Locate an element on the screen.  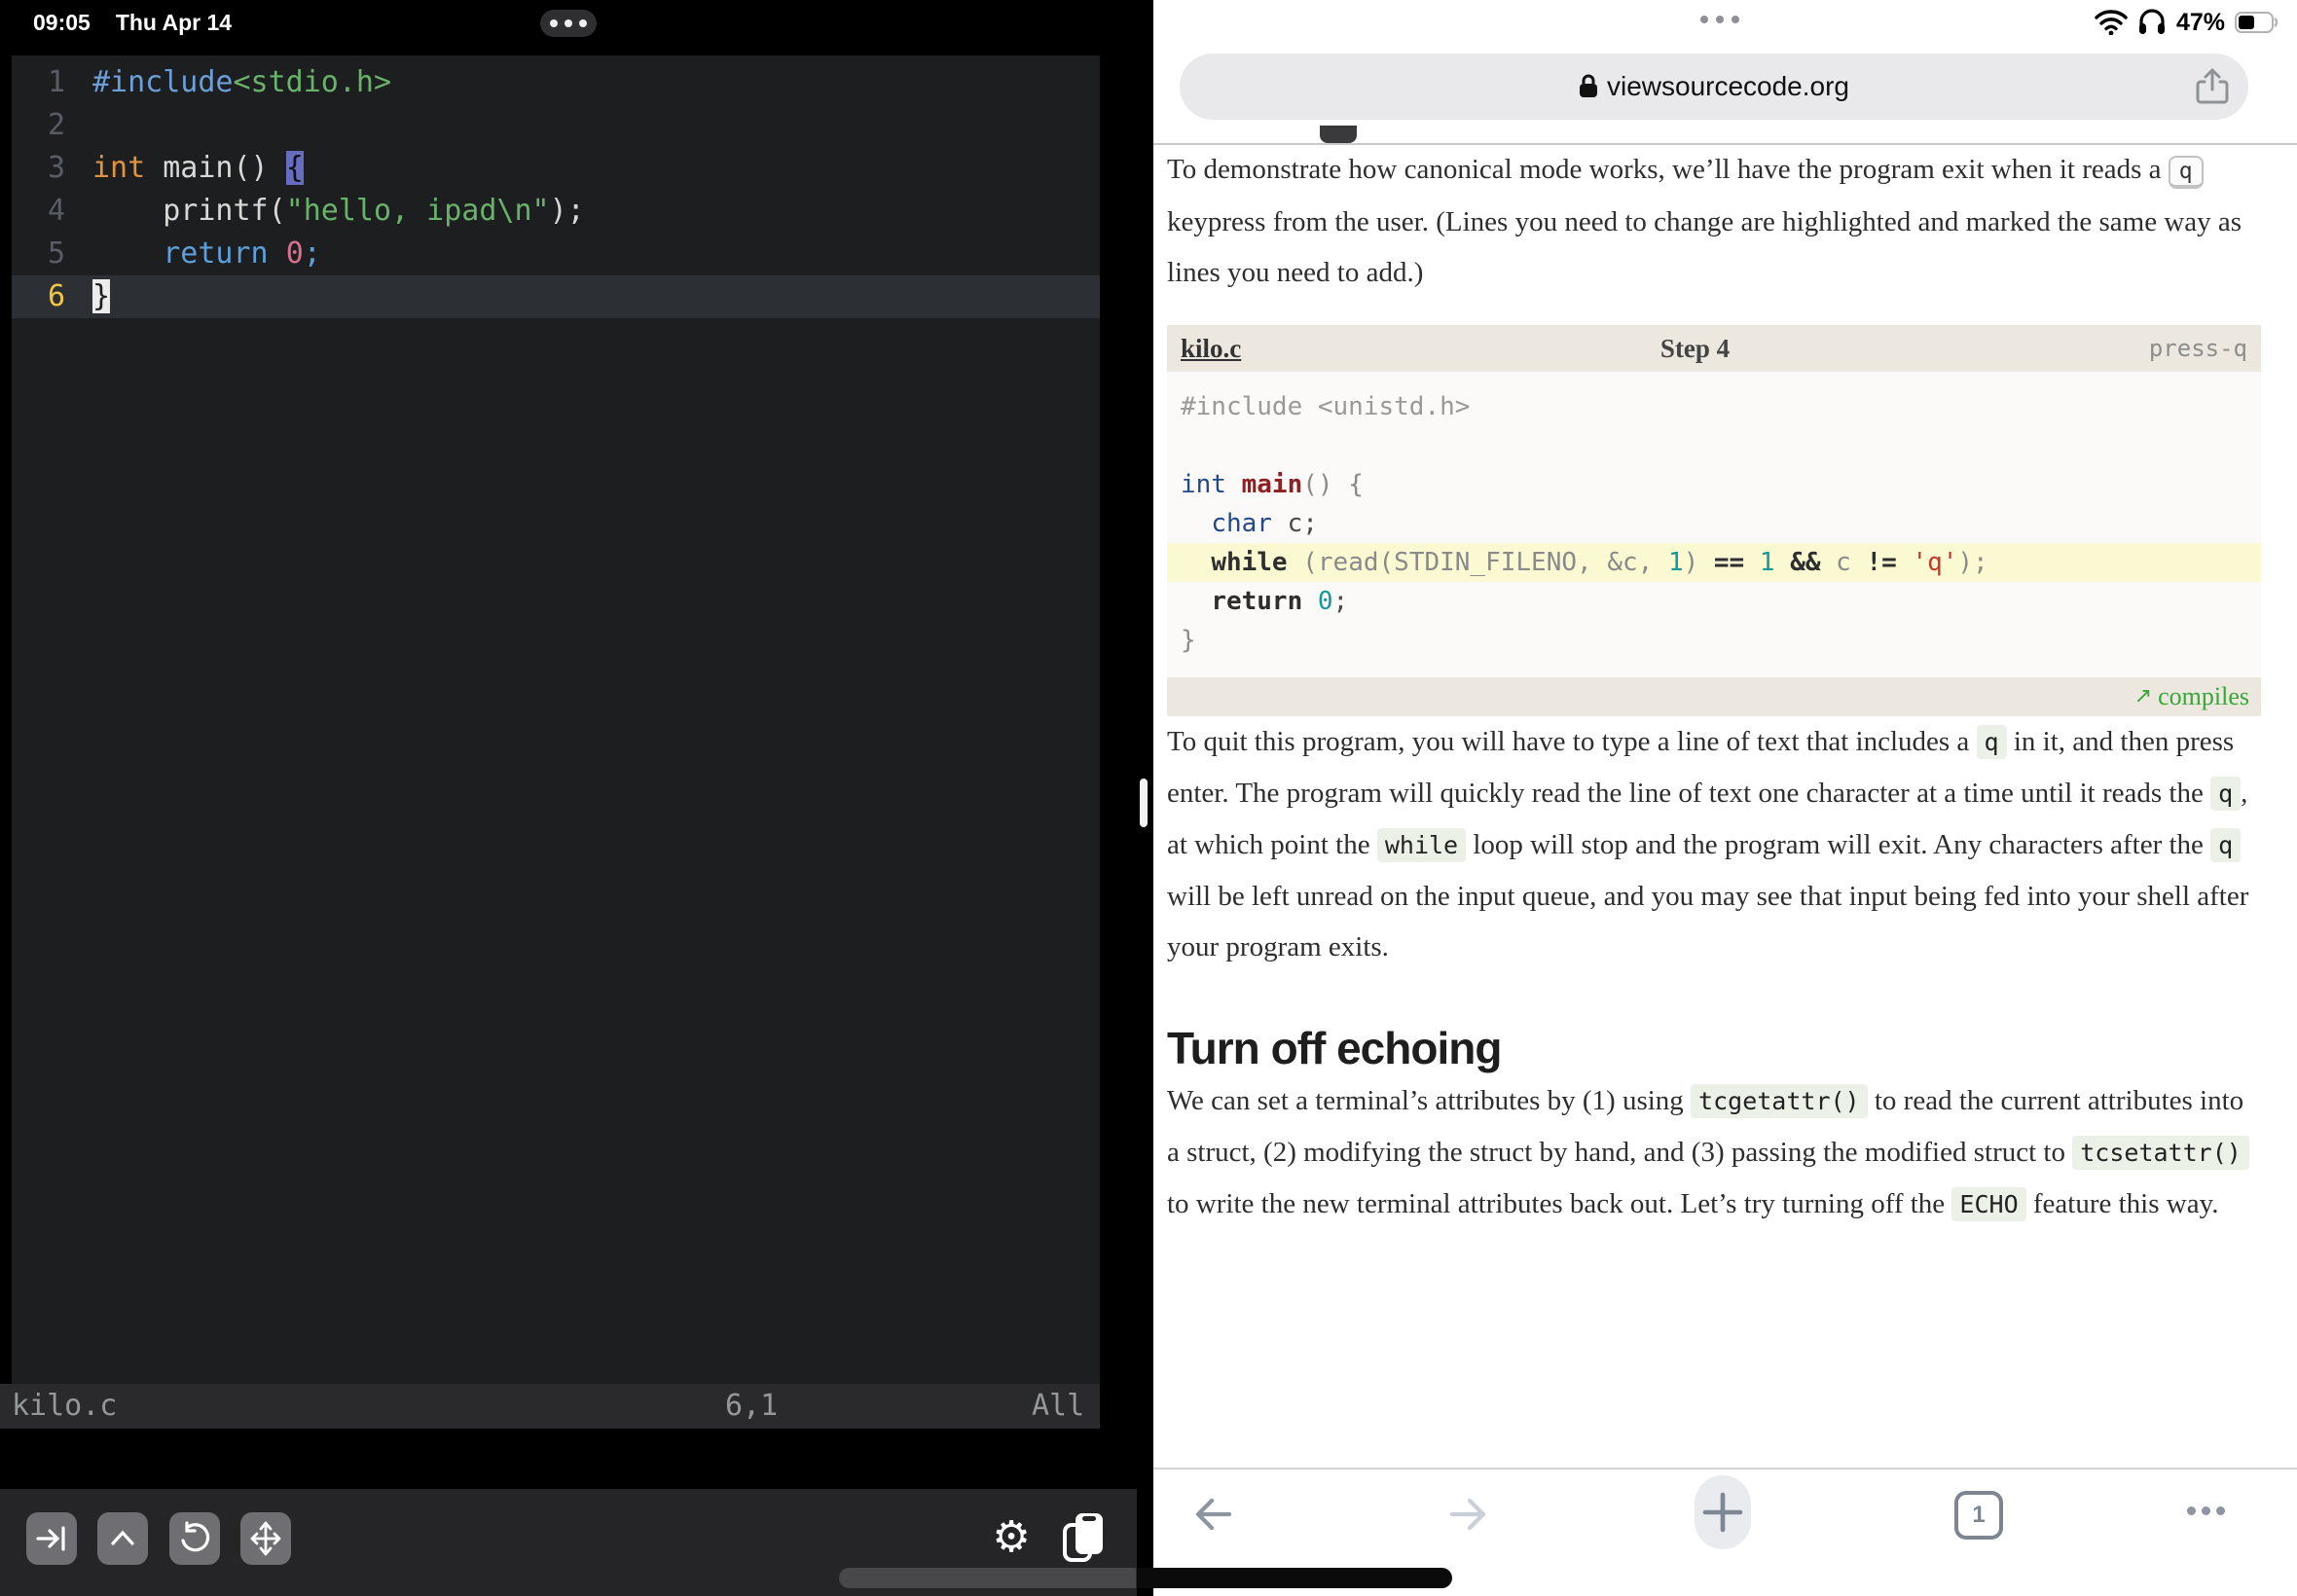
scrolled-element-sliver is located at coordinates (1338, 134).